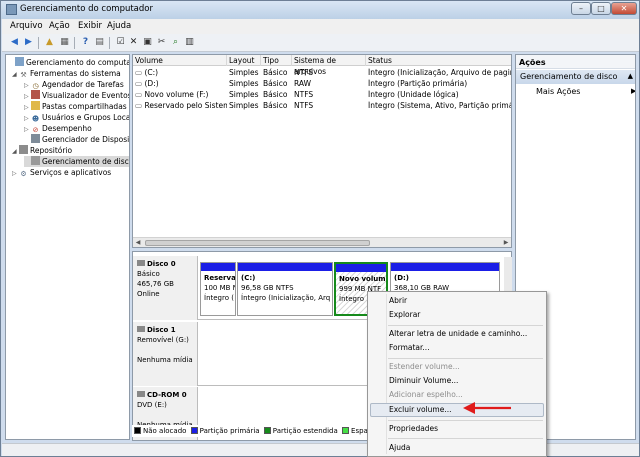 The height and width of the screenshot is (457, 640). Describe the element at coordinates (219, 298) in the screenshot. I see `partition-status: Íntegro (` at that location.